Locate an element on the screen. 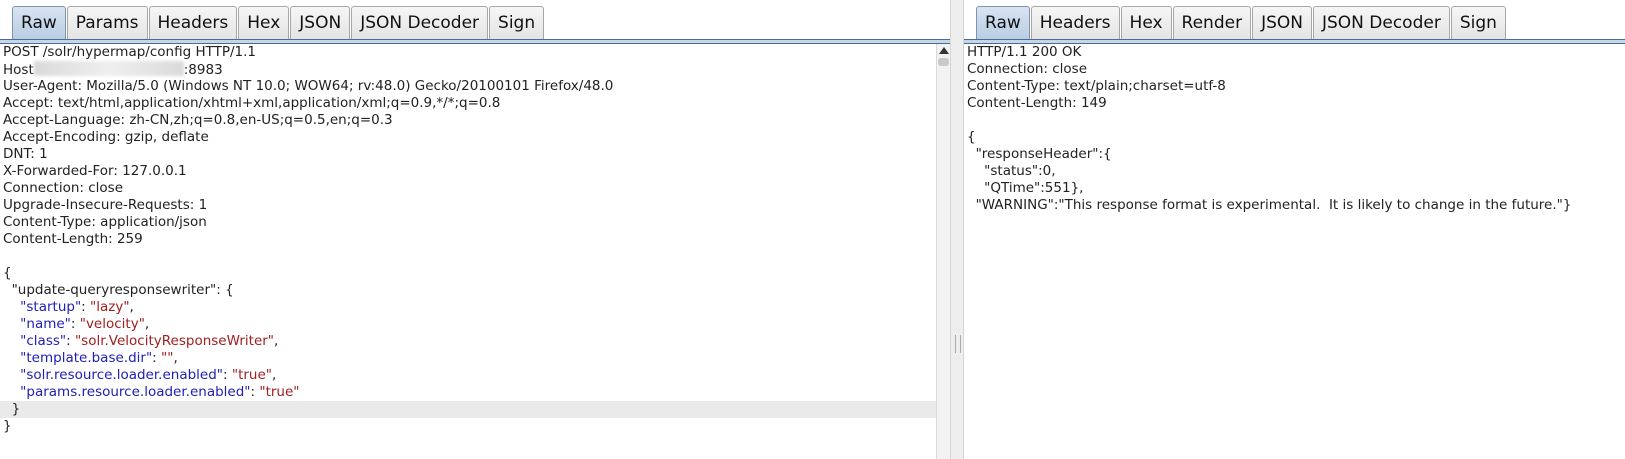  response-tab-sign: Sign is located at coordinates (1478, 22).